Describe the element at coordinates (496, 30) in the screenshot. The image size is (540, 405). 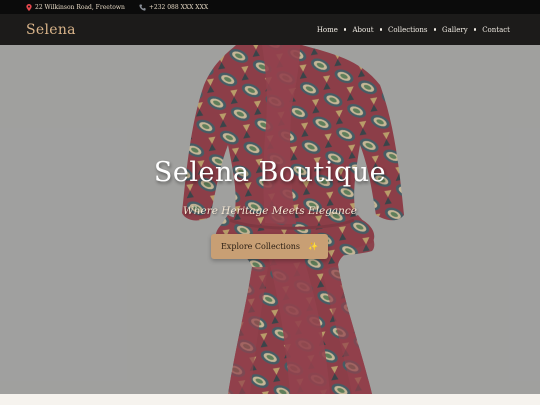
I see `nav-link-contact: Contact` at that location.